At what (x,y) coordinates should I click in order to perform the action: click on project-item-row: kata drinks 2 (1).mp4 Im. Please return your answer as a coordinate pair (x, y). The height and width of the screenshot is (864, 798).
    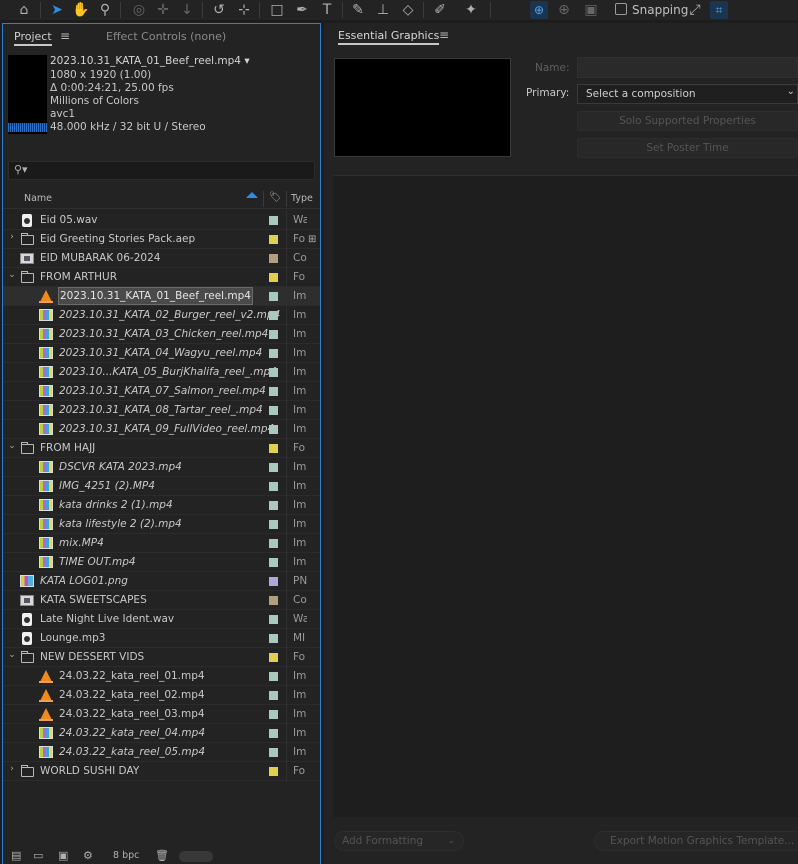
    Looking at the image, I should click on (161, 505).